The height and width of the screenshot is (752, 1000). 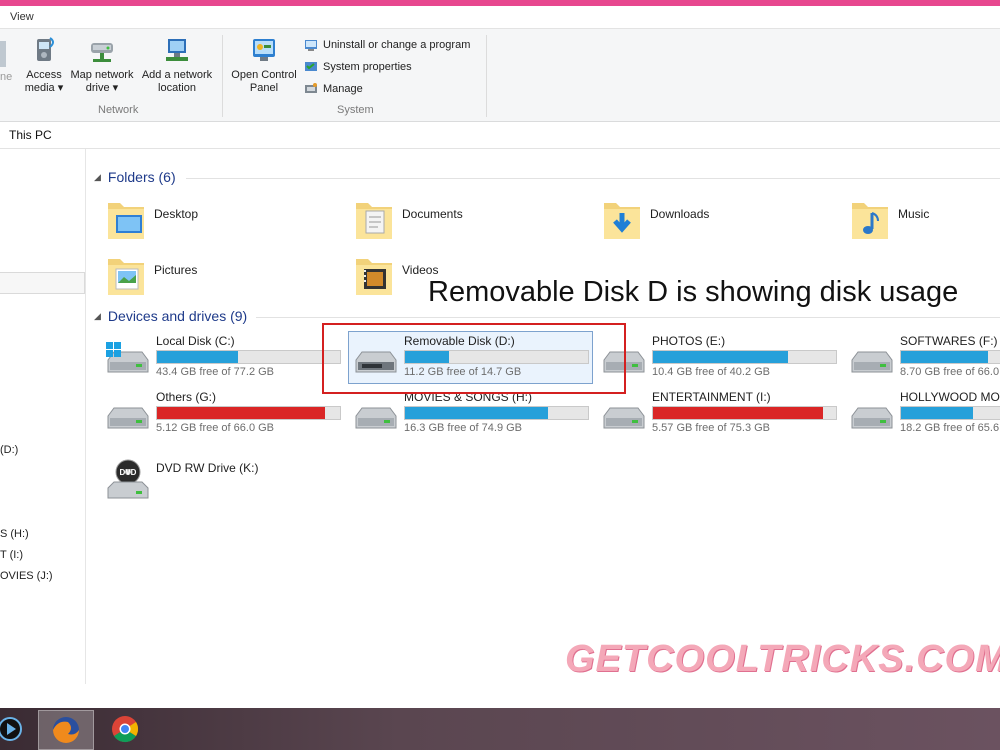 I want to click on drive-free-space: 43.4 GB free of 77.2 GB, so click(x=215, y=372).